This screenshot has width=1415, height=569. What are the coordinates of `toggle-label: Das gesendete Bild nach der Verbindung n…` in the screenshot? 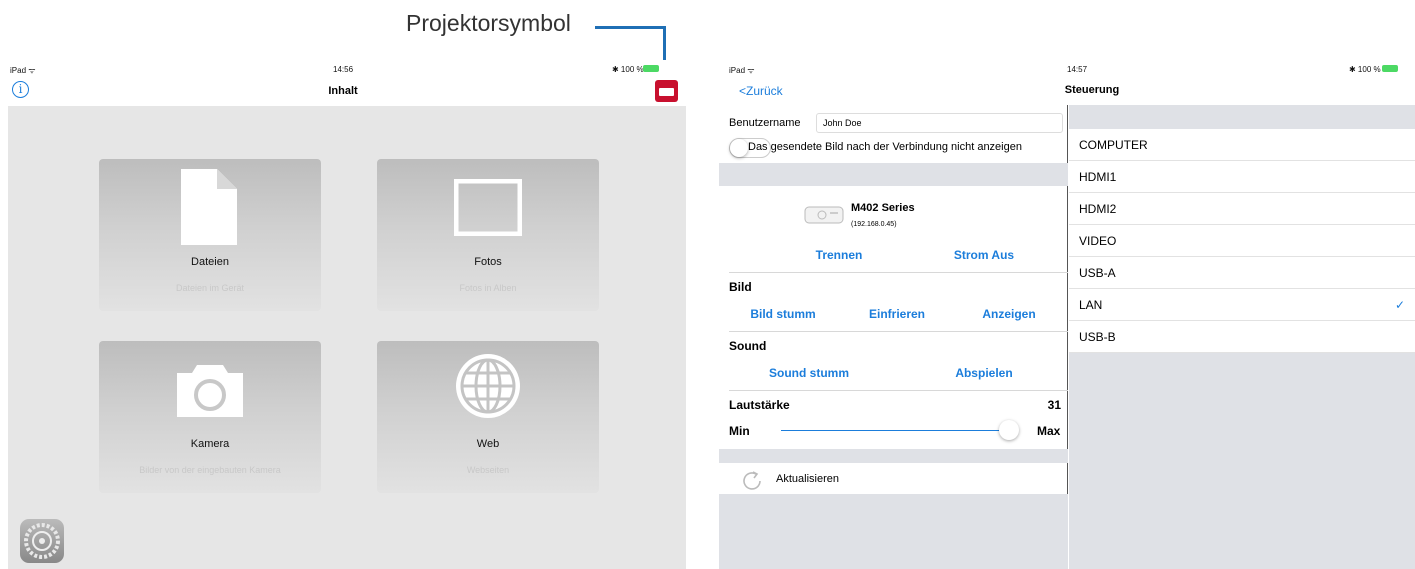 It's located at (885, 147).